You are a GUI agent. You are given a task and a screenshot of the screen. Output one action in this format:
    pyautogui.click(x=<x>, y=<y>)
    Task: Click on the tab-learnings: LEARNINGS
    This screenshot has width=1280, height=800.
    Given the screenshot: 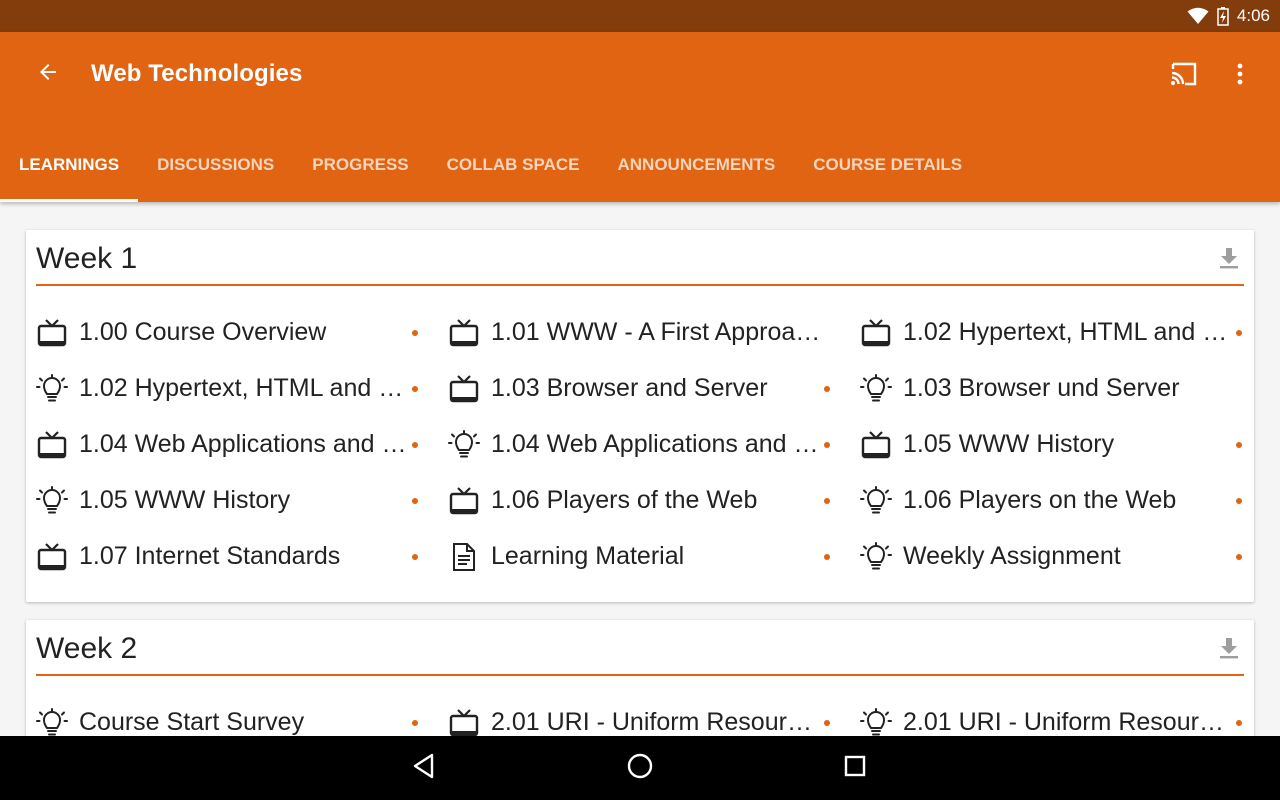 What is the action you would take?
    pyautogui.click(x=69, y=165)
    